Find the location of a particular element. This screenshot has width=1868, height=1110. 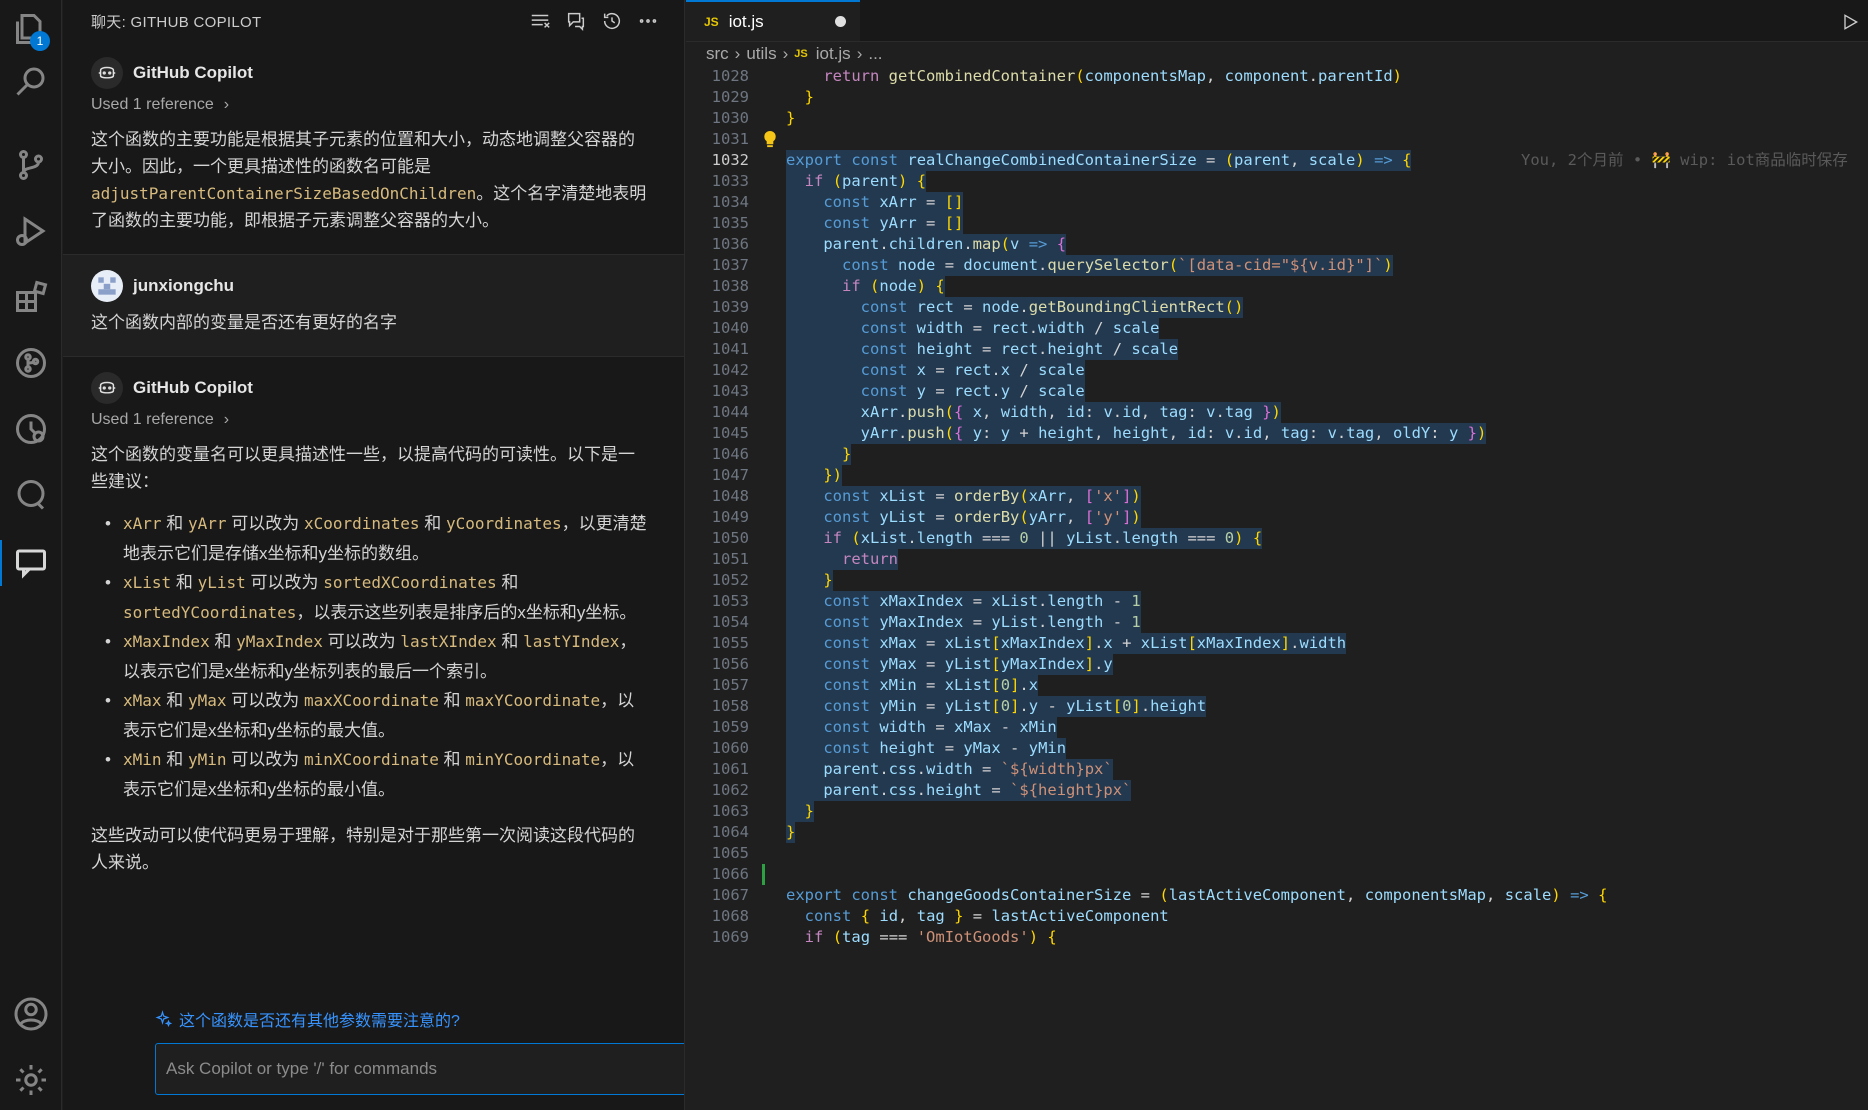

new-chat-button is located at coordinates (576, 21).